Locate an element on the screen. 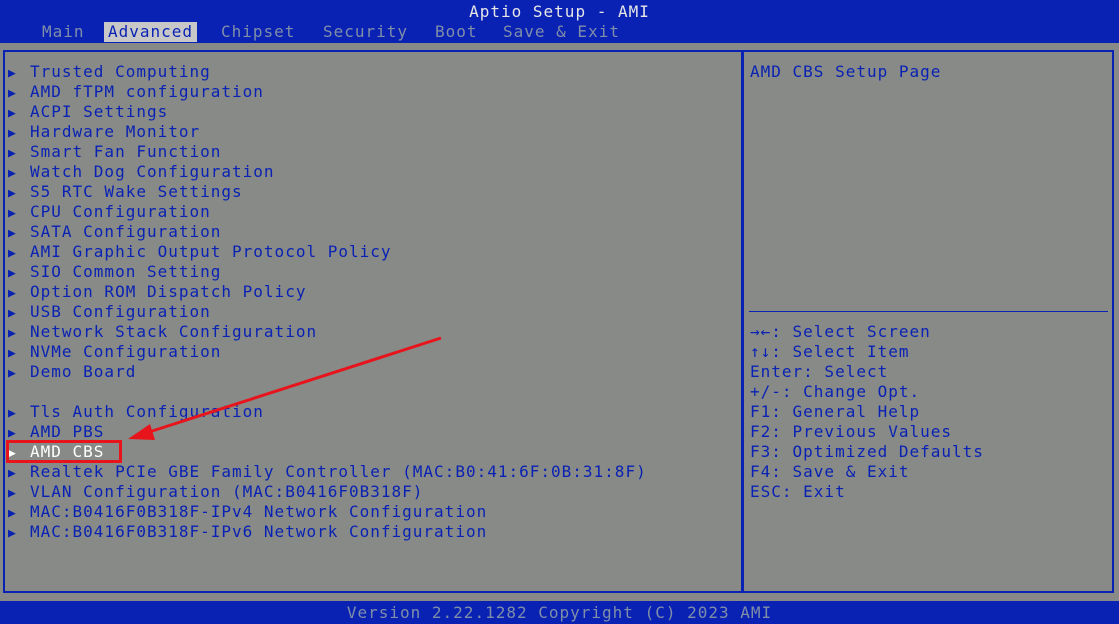  bottom-bar: Version 2.22.1282 Copyright (C) 2023 AMI is located at coordinates (559, 612).